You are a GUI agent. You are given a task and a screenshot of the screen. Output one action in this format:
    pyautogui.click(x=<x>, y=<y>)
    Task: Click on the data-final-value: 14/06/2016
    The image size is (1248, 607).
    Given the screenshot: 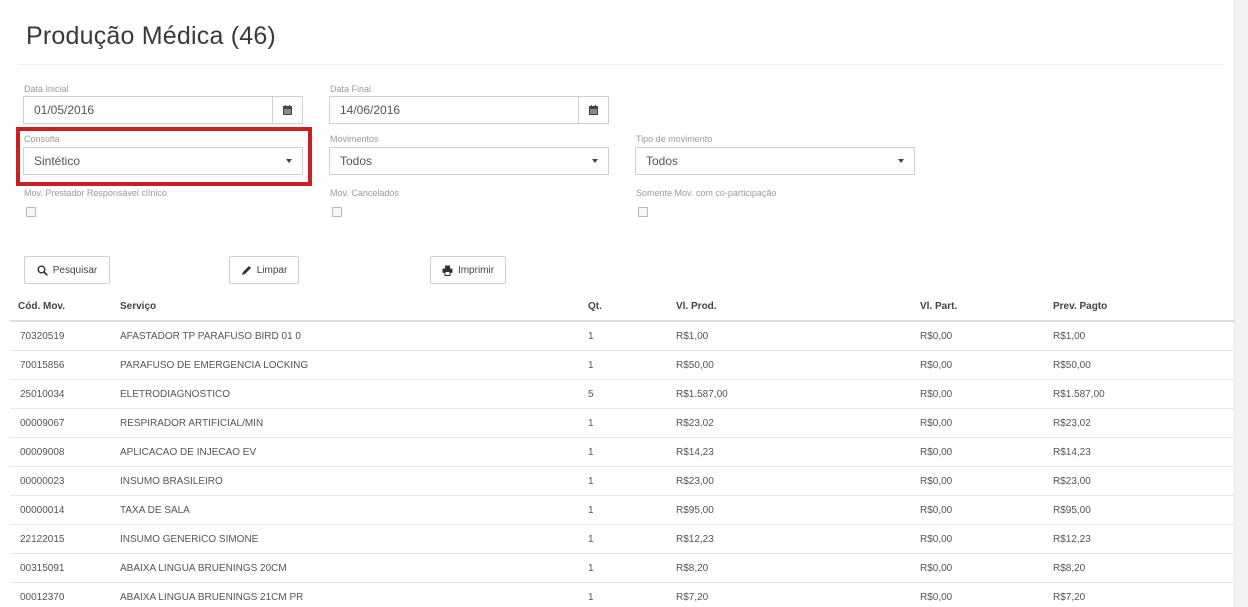 What is the action you would take?
    pyautogui.click(x=454, y=110)
    